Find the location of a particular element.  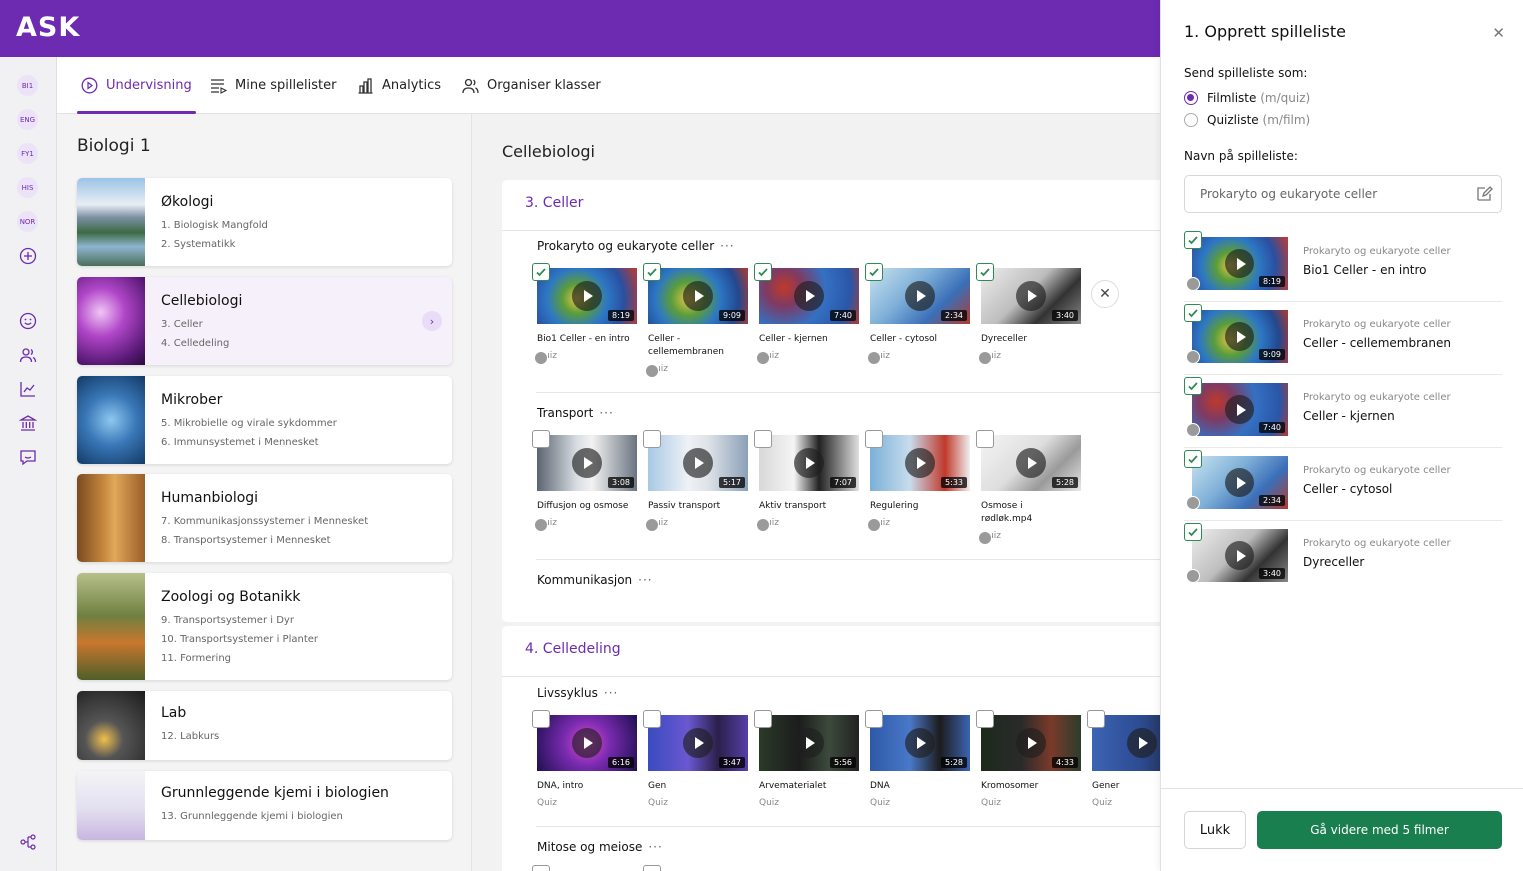

chat-icon is located at coordinates (28, 457).